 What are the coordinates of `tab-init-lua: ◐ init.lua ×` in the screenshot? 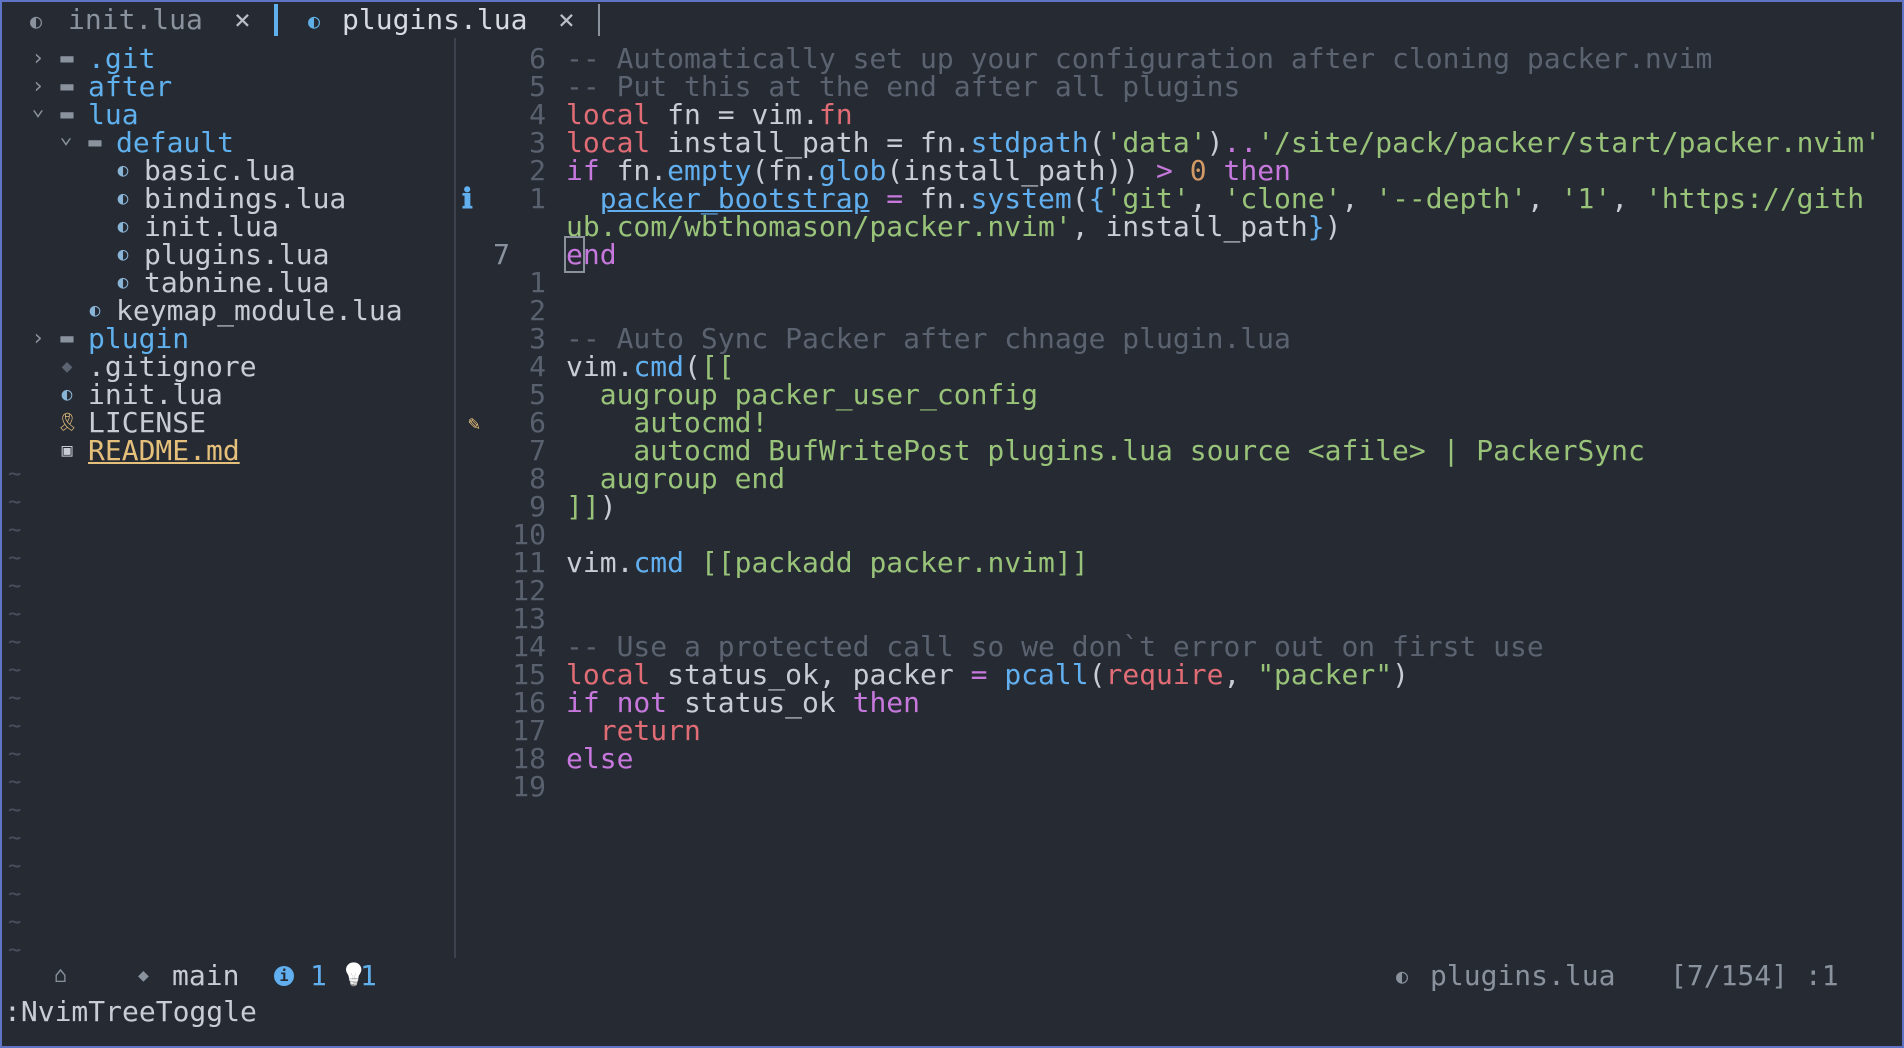 It's located at (136, 20).